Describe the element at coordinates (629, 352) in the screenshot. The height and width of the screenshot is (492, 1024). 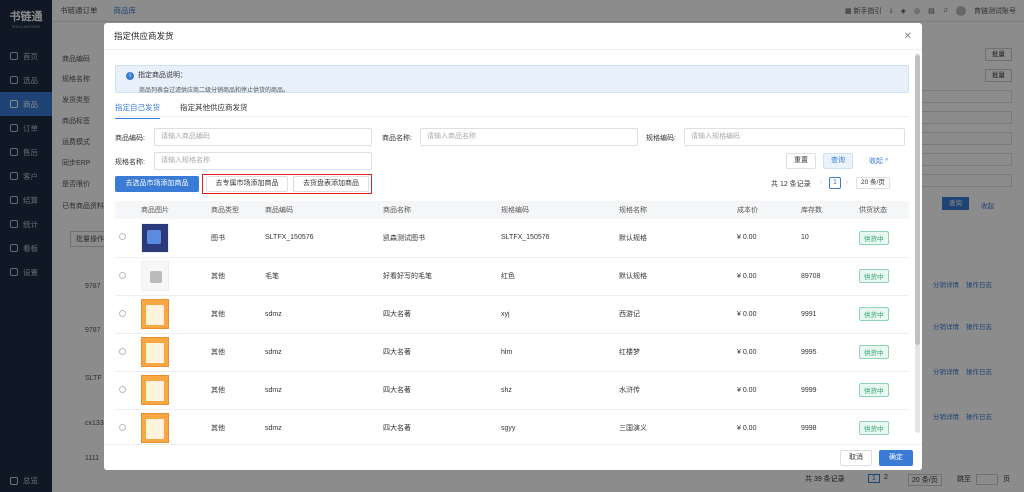
I see `cell-spec-name: 红楼梦` at that location.